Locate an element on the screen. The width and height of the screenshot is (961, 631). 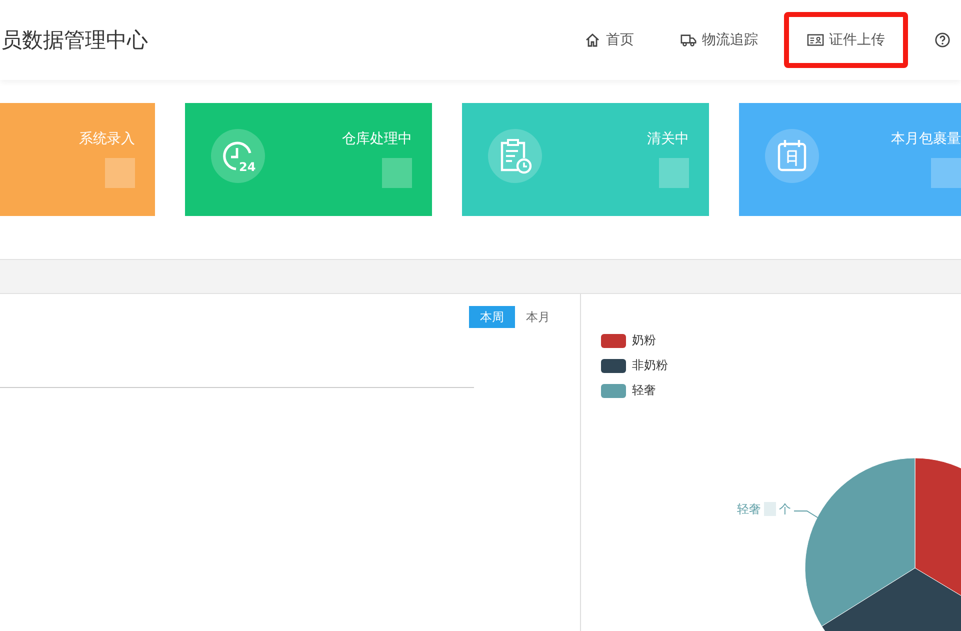
card-label: 仓库处理中 is located at coordinates (377, 139).